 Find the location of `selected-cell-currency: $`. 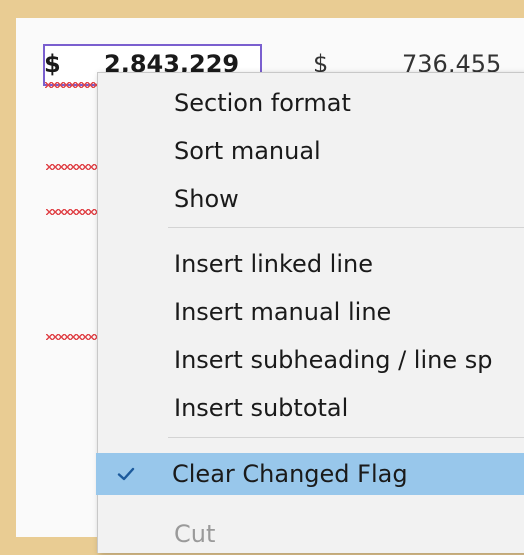

selected-cell-currency: $ is located at coordinates (52, 64).